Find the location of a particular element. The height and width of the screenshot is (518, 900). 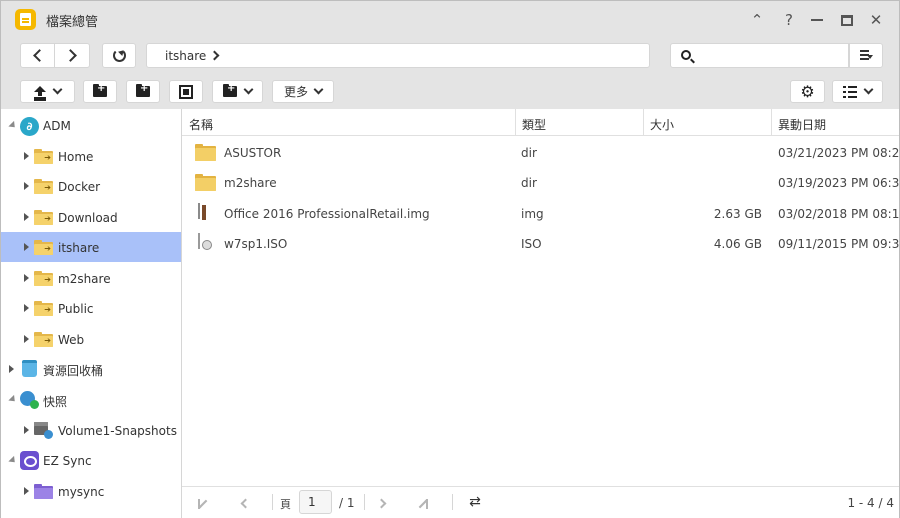

tree-item-label: mysync is located at coordinates (81, 492).